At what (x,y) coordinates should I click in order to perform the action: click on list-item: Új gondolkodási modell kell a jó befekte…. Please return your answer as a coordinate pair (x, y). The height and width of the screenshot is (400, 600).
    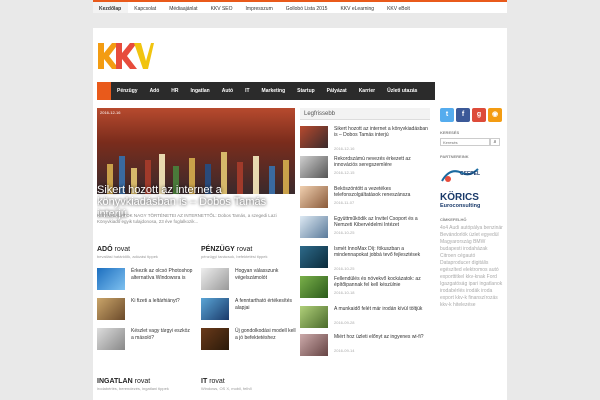
    Looking at the image, I should click on (248, 340).